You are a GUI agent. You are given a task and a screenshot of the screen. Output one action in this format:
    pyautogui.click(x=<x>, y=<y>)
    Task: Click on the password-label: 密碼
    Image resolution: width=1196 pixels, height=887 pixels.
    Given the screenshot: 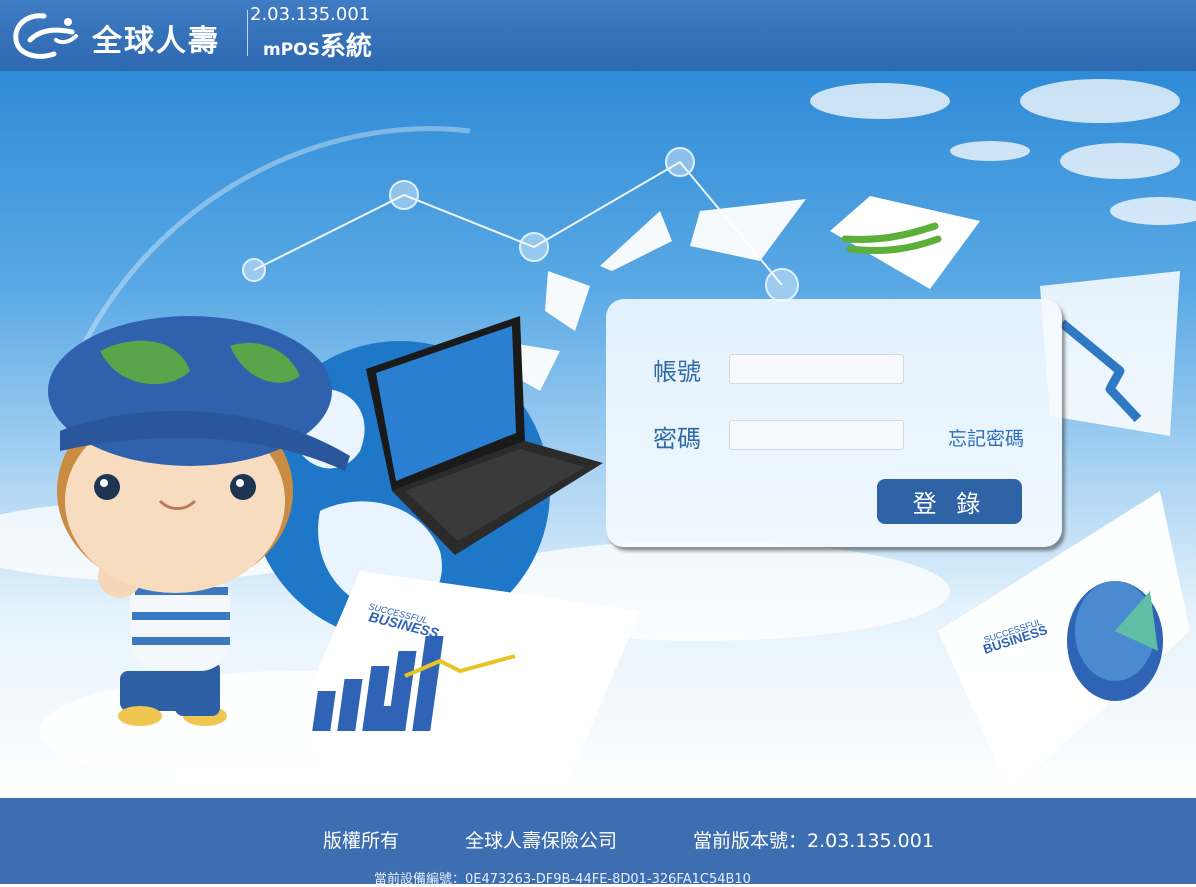 What is the action you would take?
    pyautogui.click(x=677, y=439)
    